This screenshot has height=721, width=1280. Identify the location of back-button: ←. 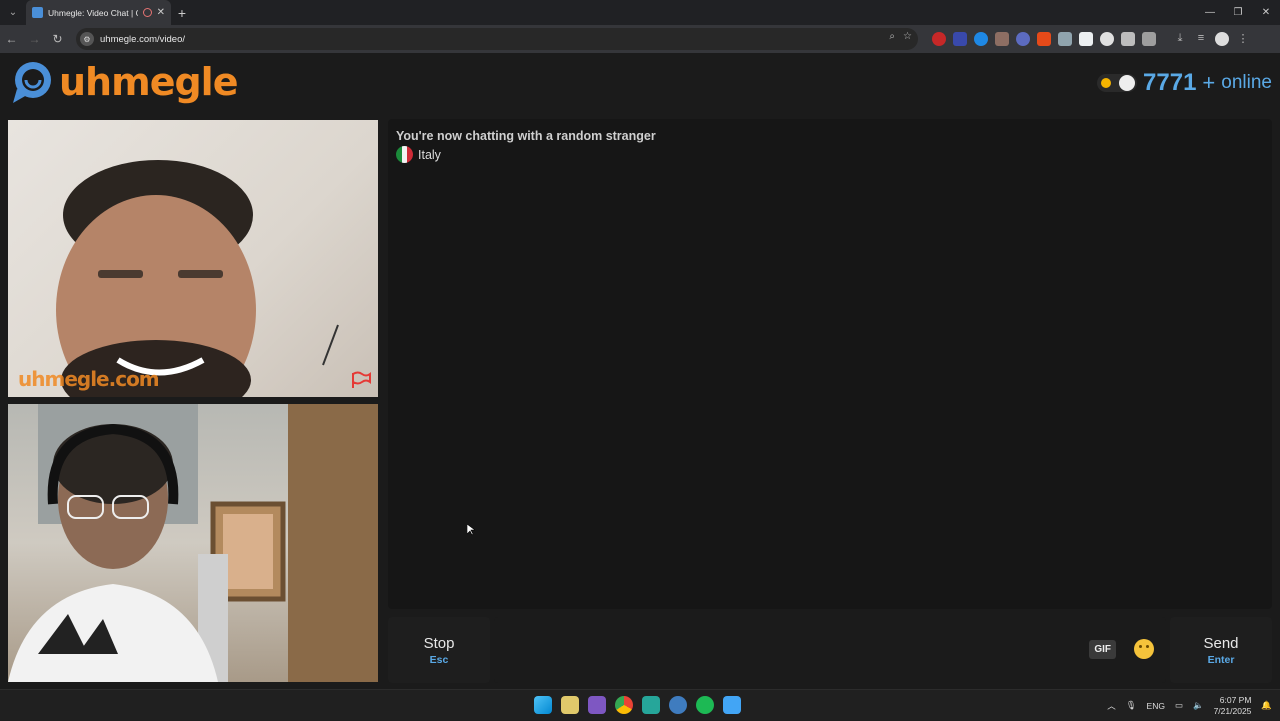
(11, 39).